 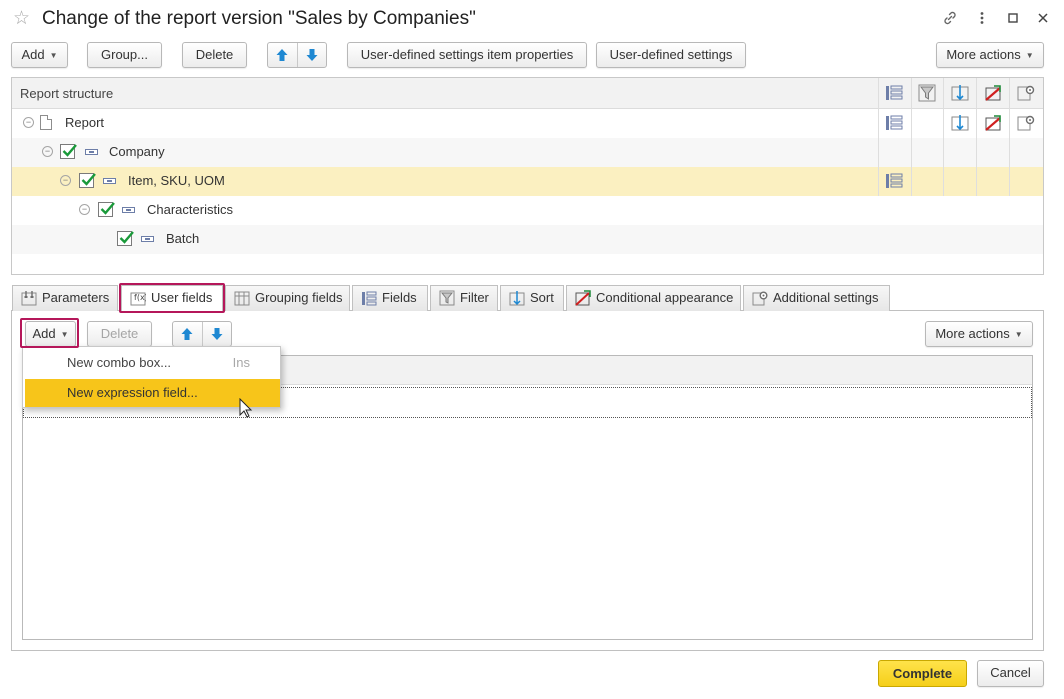 I want to click on tab-label: Conditional appearance, so click(x=665, y=297).